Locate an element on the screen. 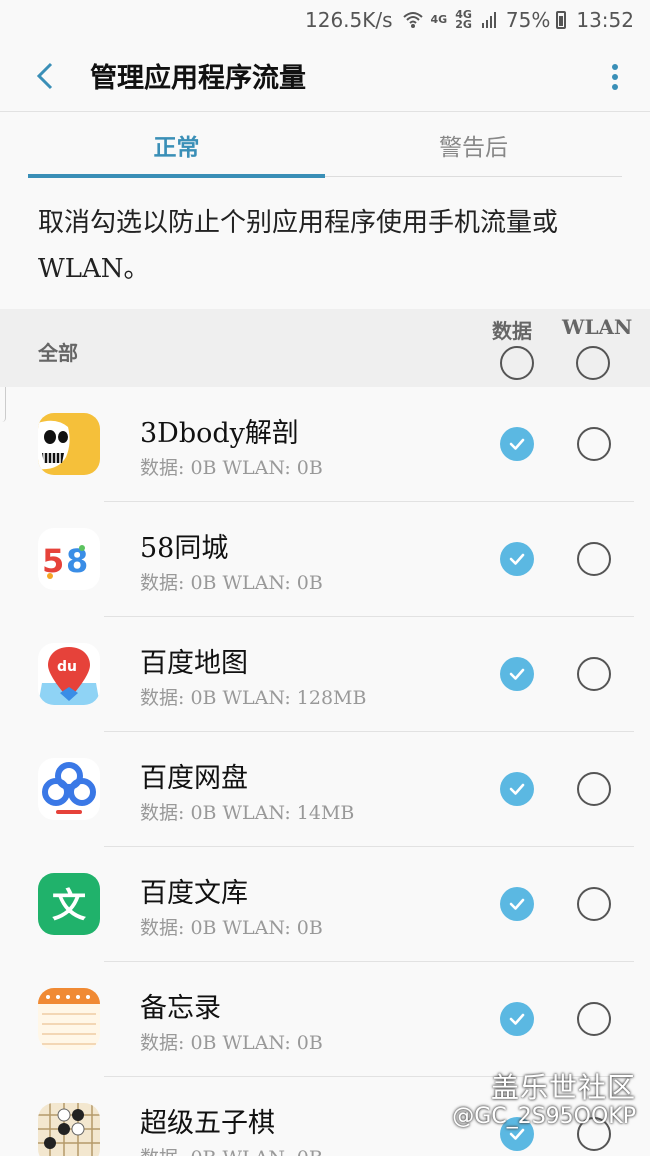  app-usage: 数据: 0B WLAN: 128MB is located at coordinates (253, 698).